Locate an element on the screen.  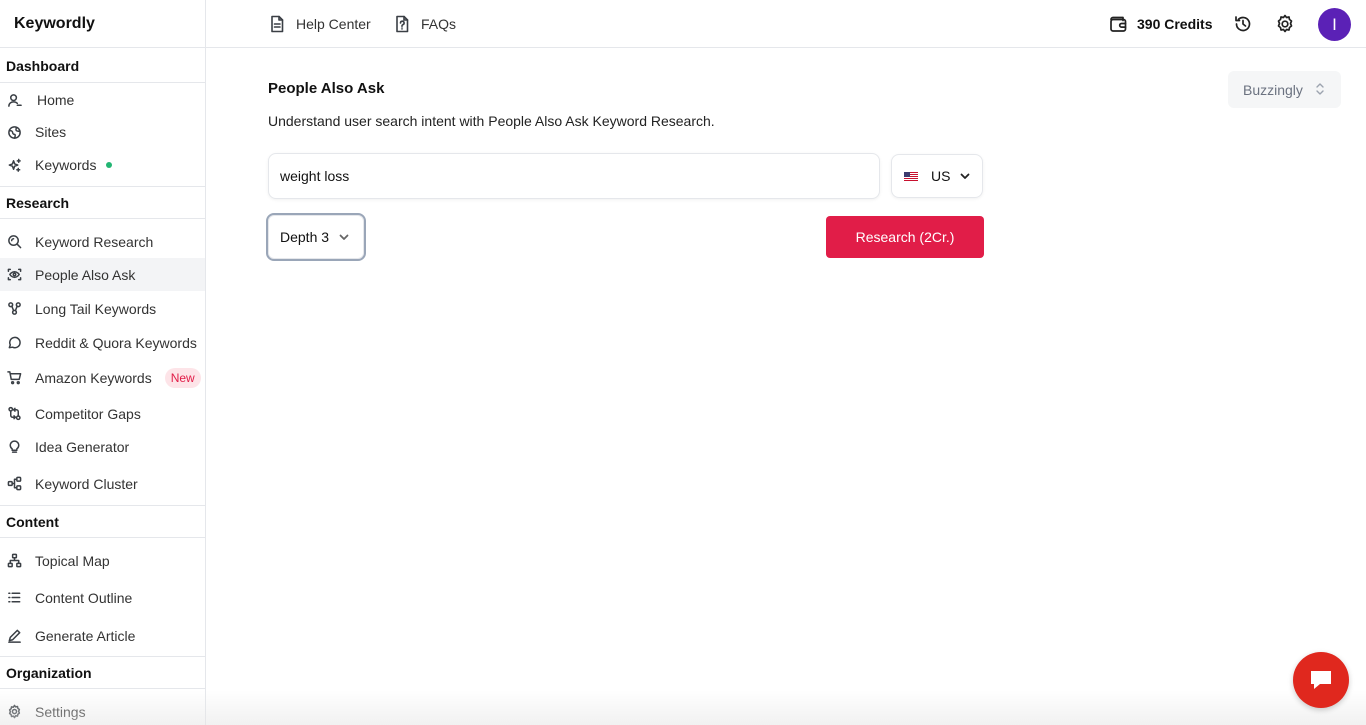
country-select: US is located at coordinates (937, 176).